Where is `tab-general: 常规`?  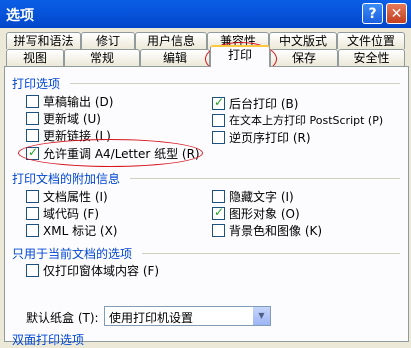
tab-general: 常规 is located at coordinates (102, 57).